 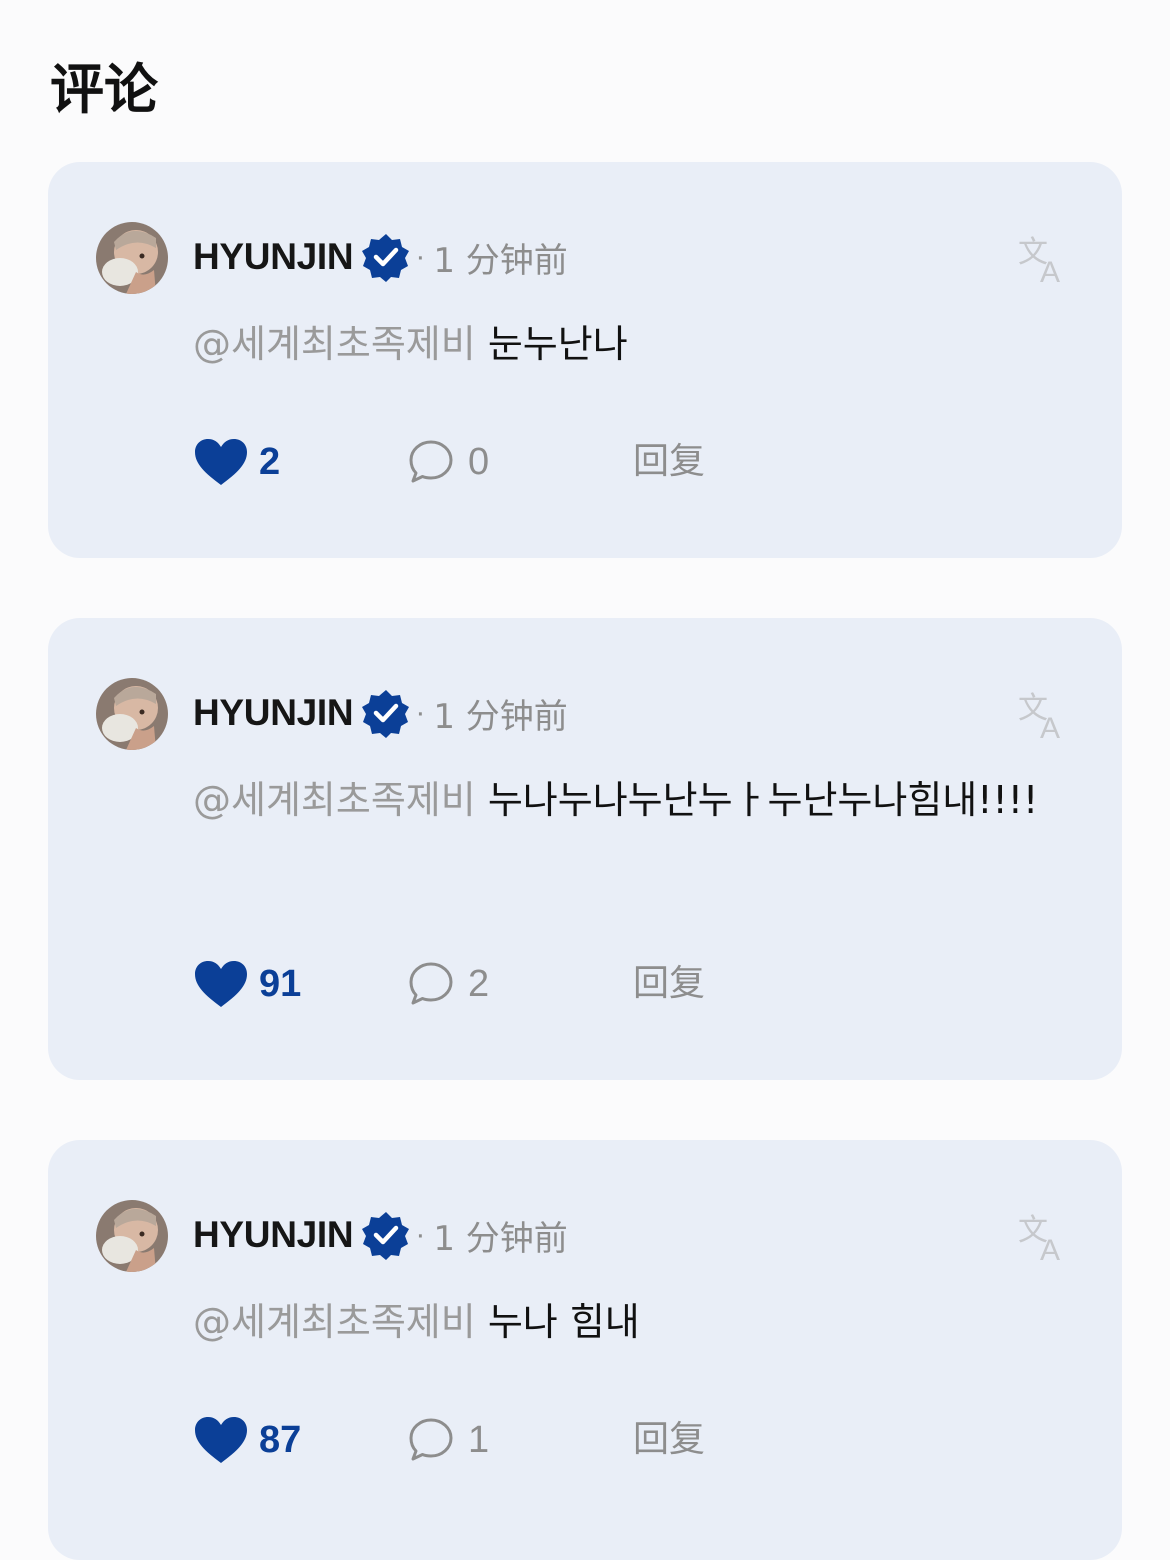 I want to click on comment-actions: 91 2 回复, so click(x=543, y=984).